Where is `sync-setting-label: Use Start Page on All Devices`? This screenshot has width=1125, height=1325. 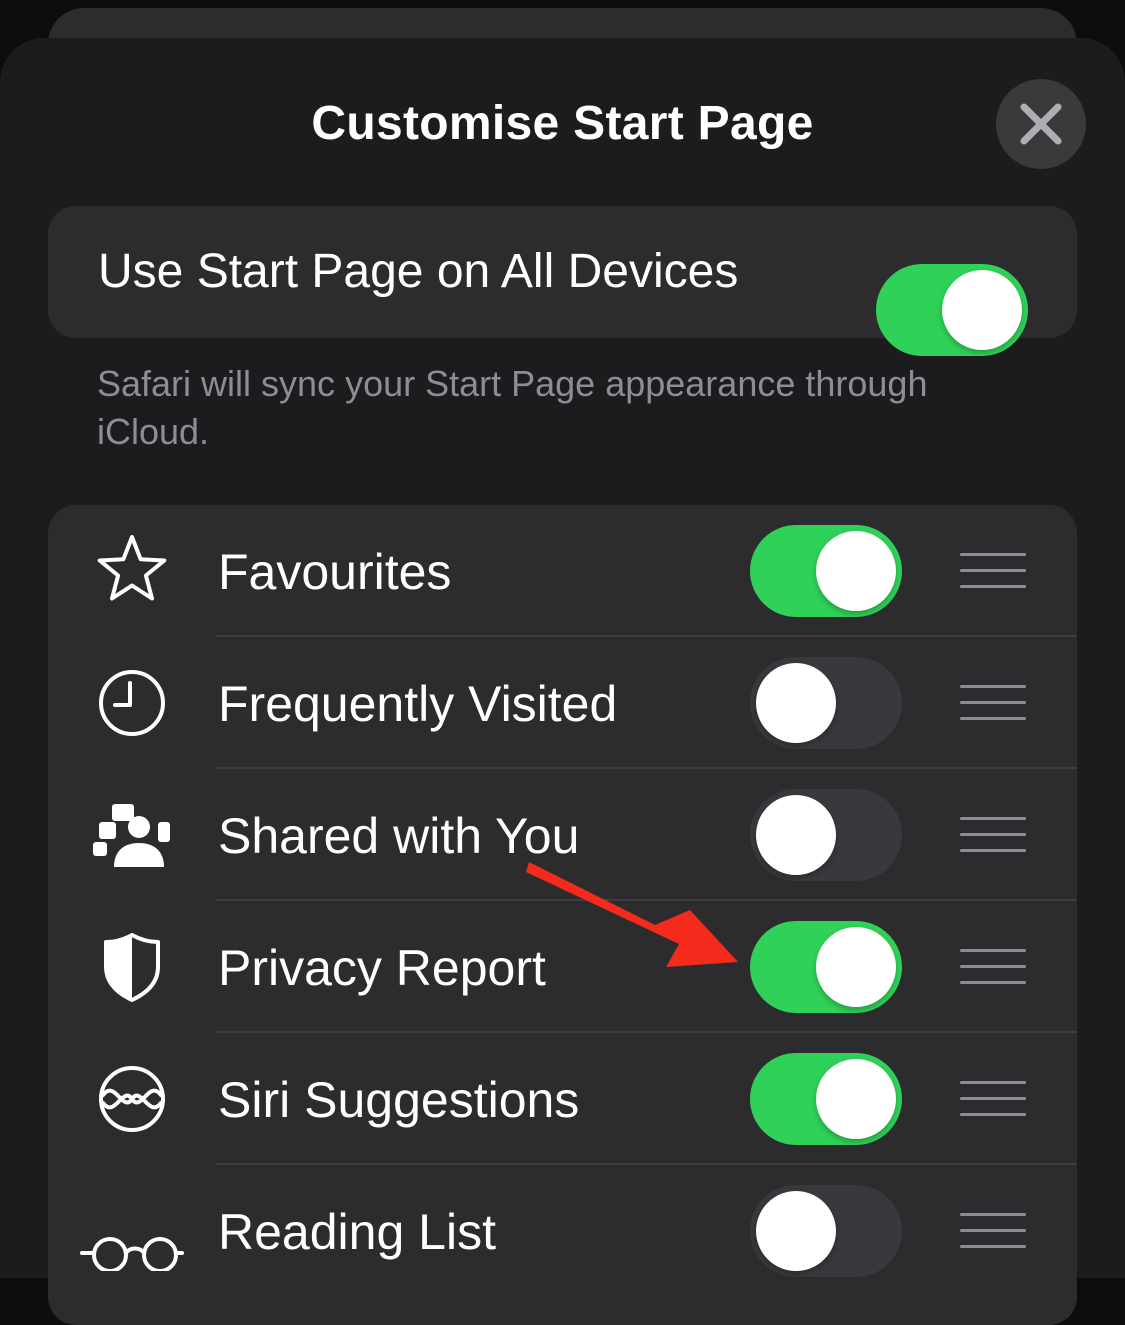
sync-setting-label: Use Start Page on All Devices is located at coordinates (418, 271).